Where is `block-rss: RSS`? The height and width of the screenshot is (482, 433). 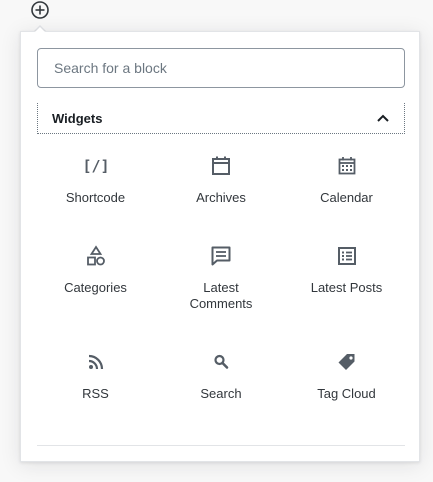
block-rss: RSS is located at coordinates (95, 385).